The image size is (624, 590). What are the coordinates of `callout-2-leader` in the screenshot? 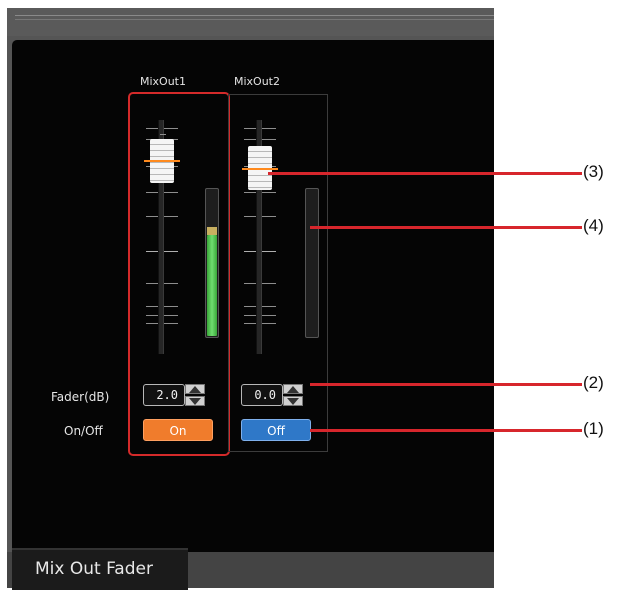 It's located at (446, 384).